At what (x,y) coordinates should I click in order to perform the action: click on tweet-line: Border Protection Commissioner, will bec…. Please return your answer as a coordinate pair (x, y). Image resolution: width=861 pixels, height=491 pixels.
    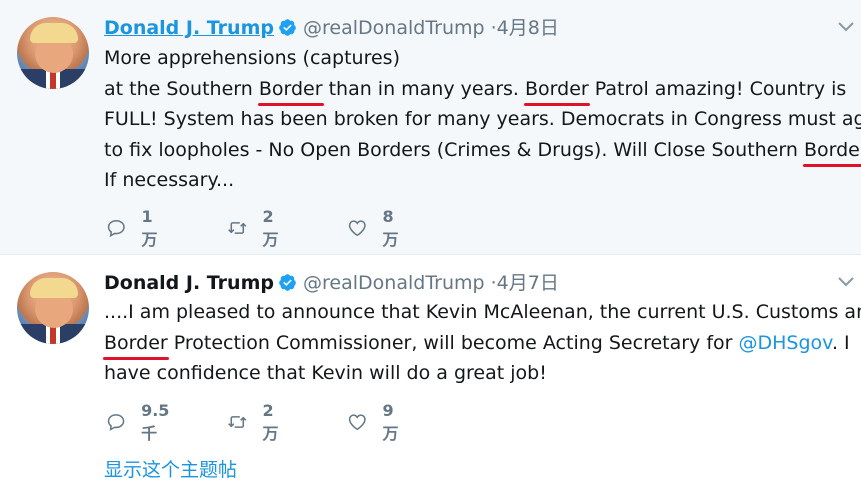
    Looking at the image, I should click on (482, 344).